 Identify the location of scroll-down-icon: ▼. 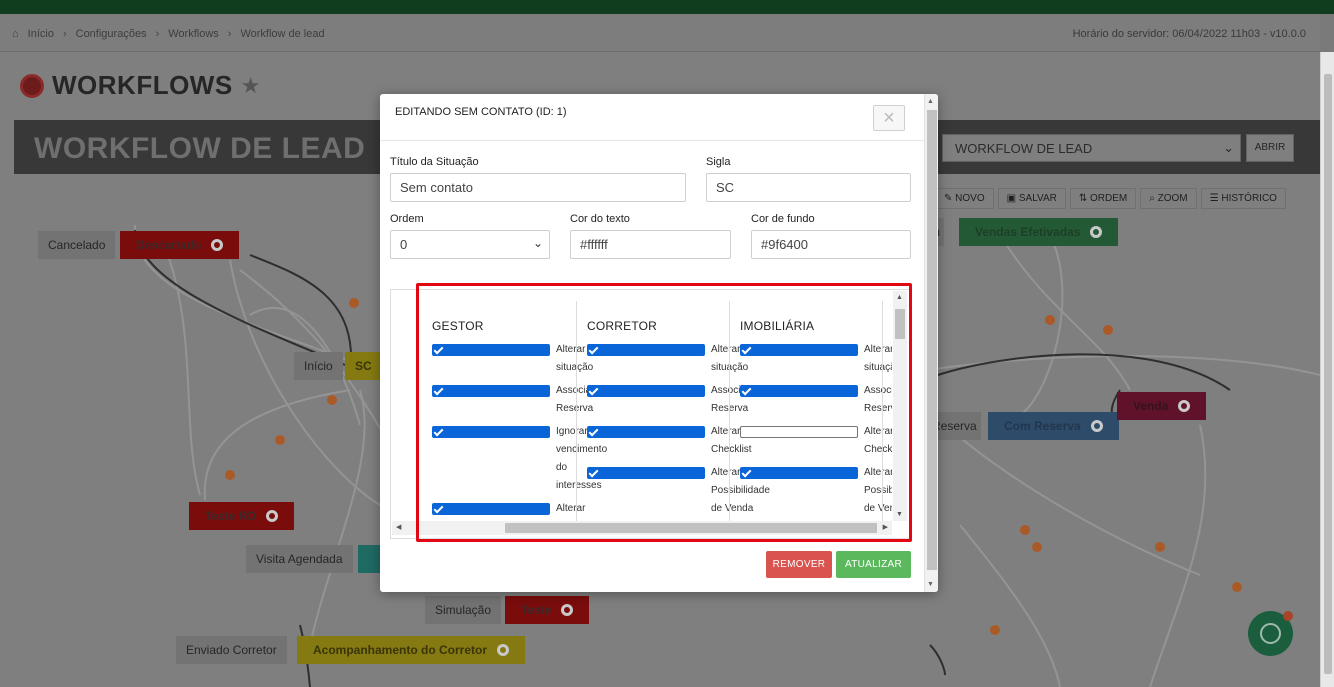
(930, 584).